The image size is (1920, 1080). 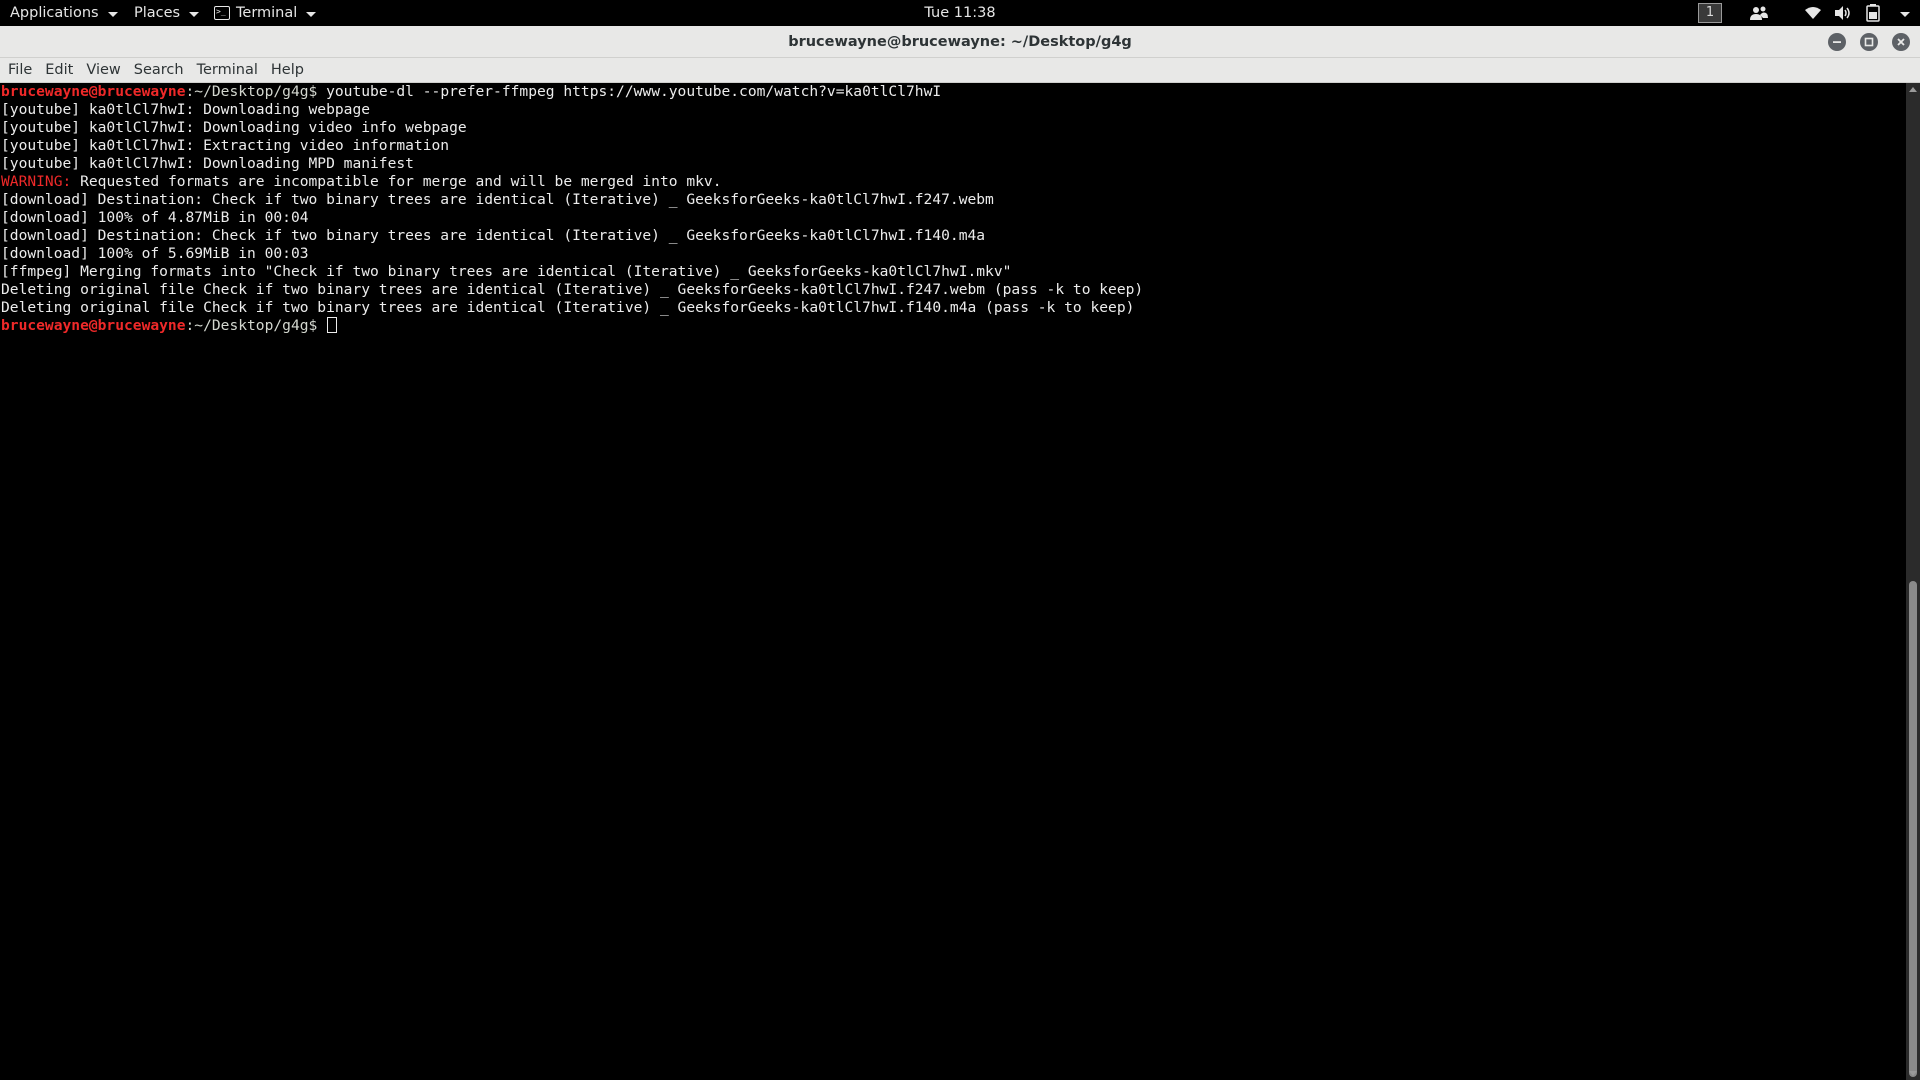 What do you see at coordinates (1873, 13) in the screenshot?
I see `battery-icon` at bounding box center [1873, 13].